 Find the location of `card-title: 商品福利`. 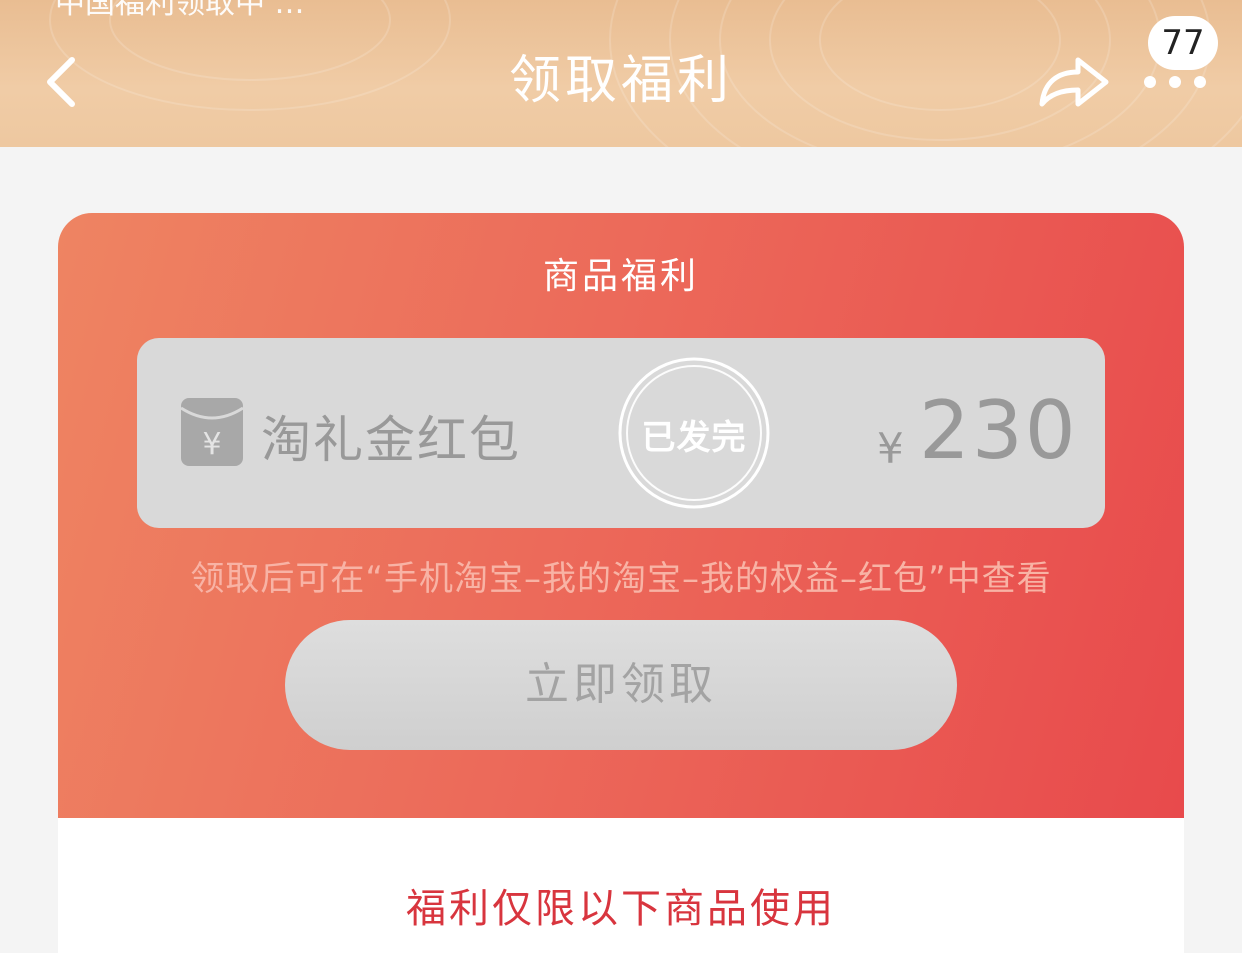

card-title: 商品福利 is located at coordinates (620, 276).